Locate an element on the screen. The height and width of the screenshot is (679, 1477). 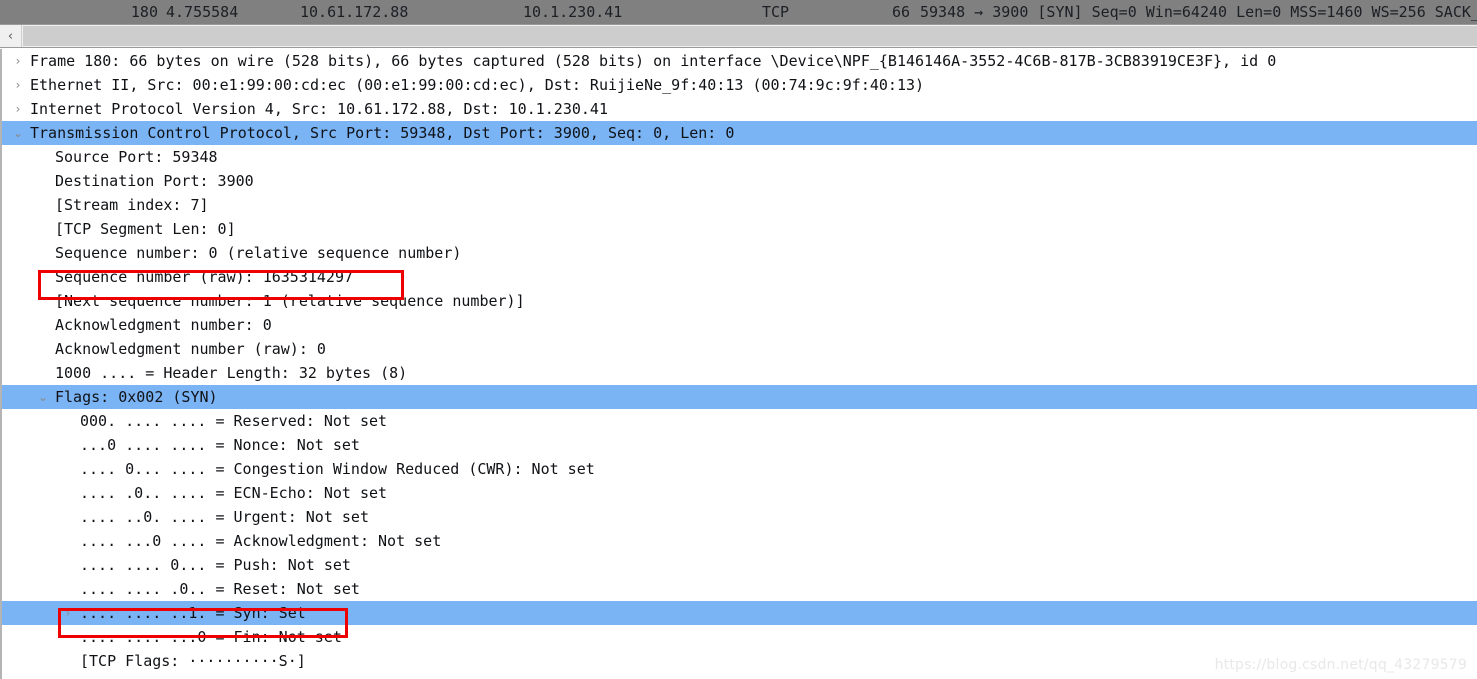
detail-tree-row-label: [Stream index: 7] is located at coordinates (132, 205).